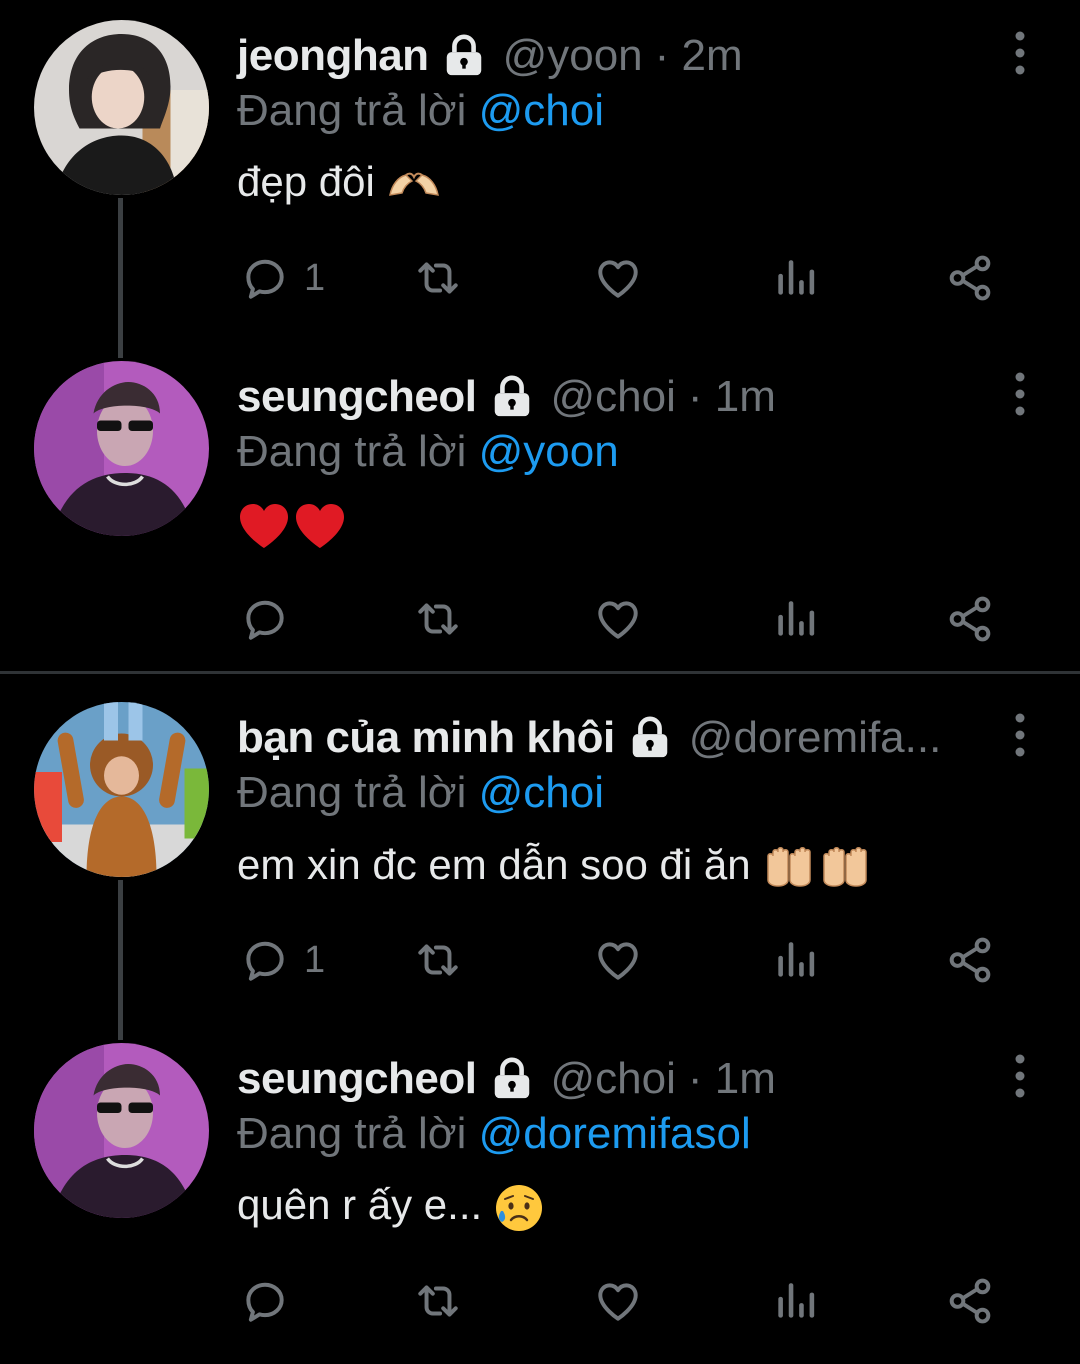 Image resolution: width=1080 pixels, height=1364 pixels. Describe the element at coordinates (540, 672) in the screenshot. I see `thread-divider` at that location.